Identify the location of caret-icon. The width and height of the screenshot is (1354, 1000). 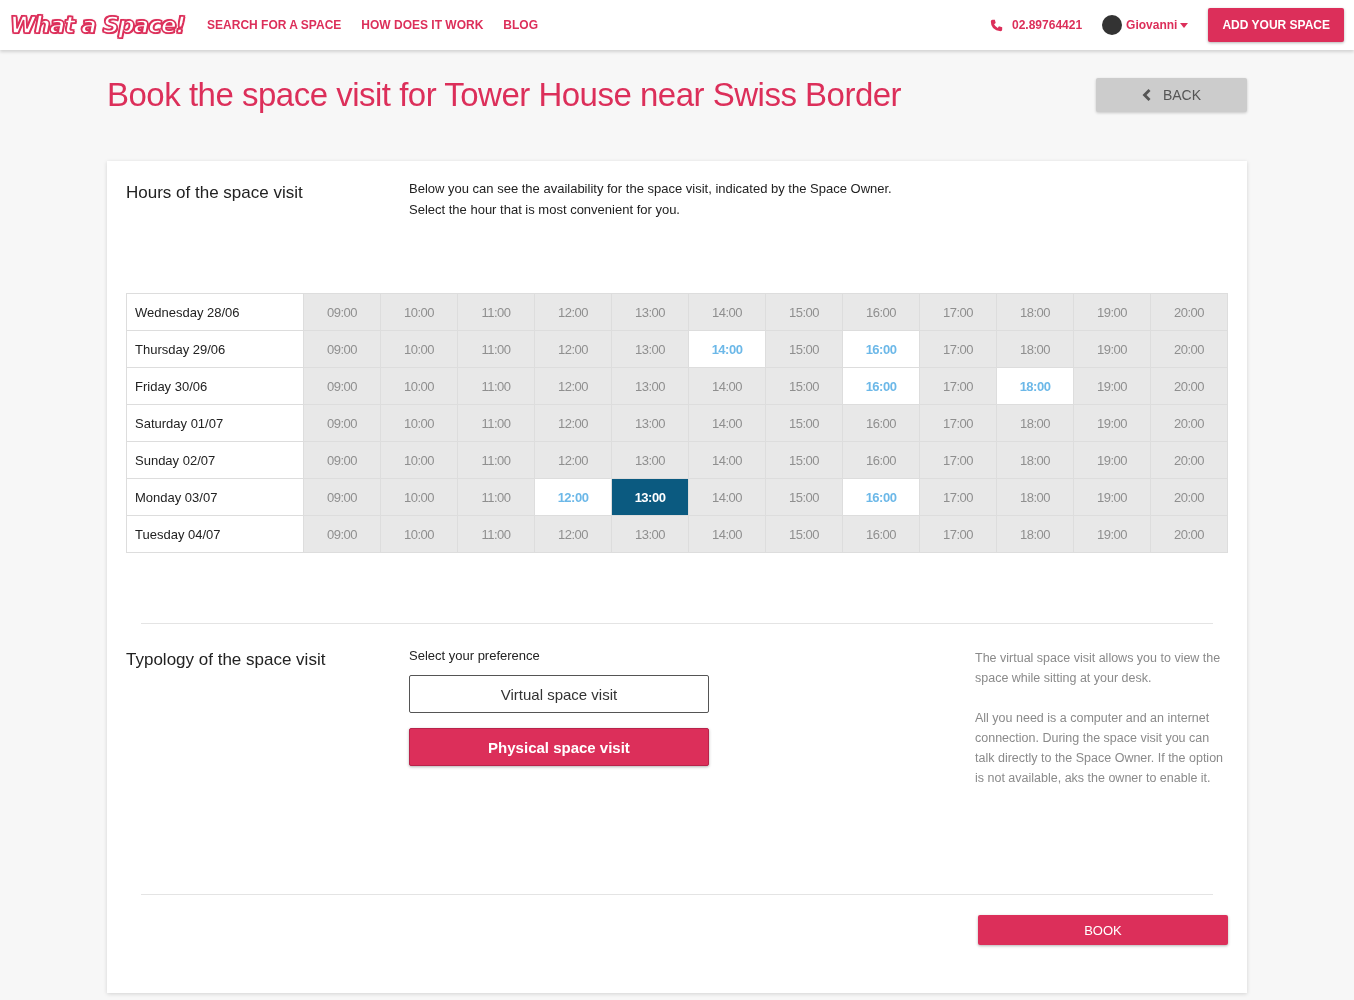
(1184, 25).